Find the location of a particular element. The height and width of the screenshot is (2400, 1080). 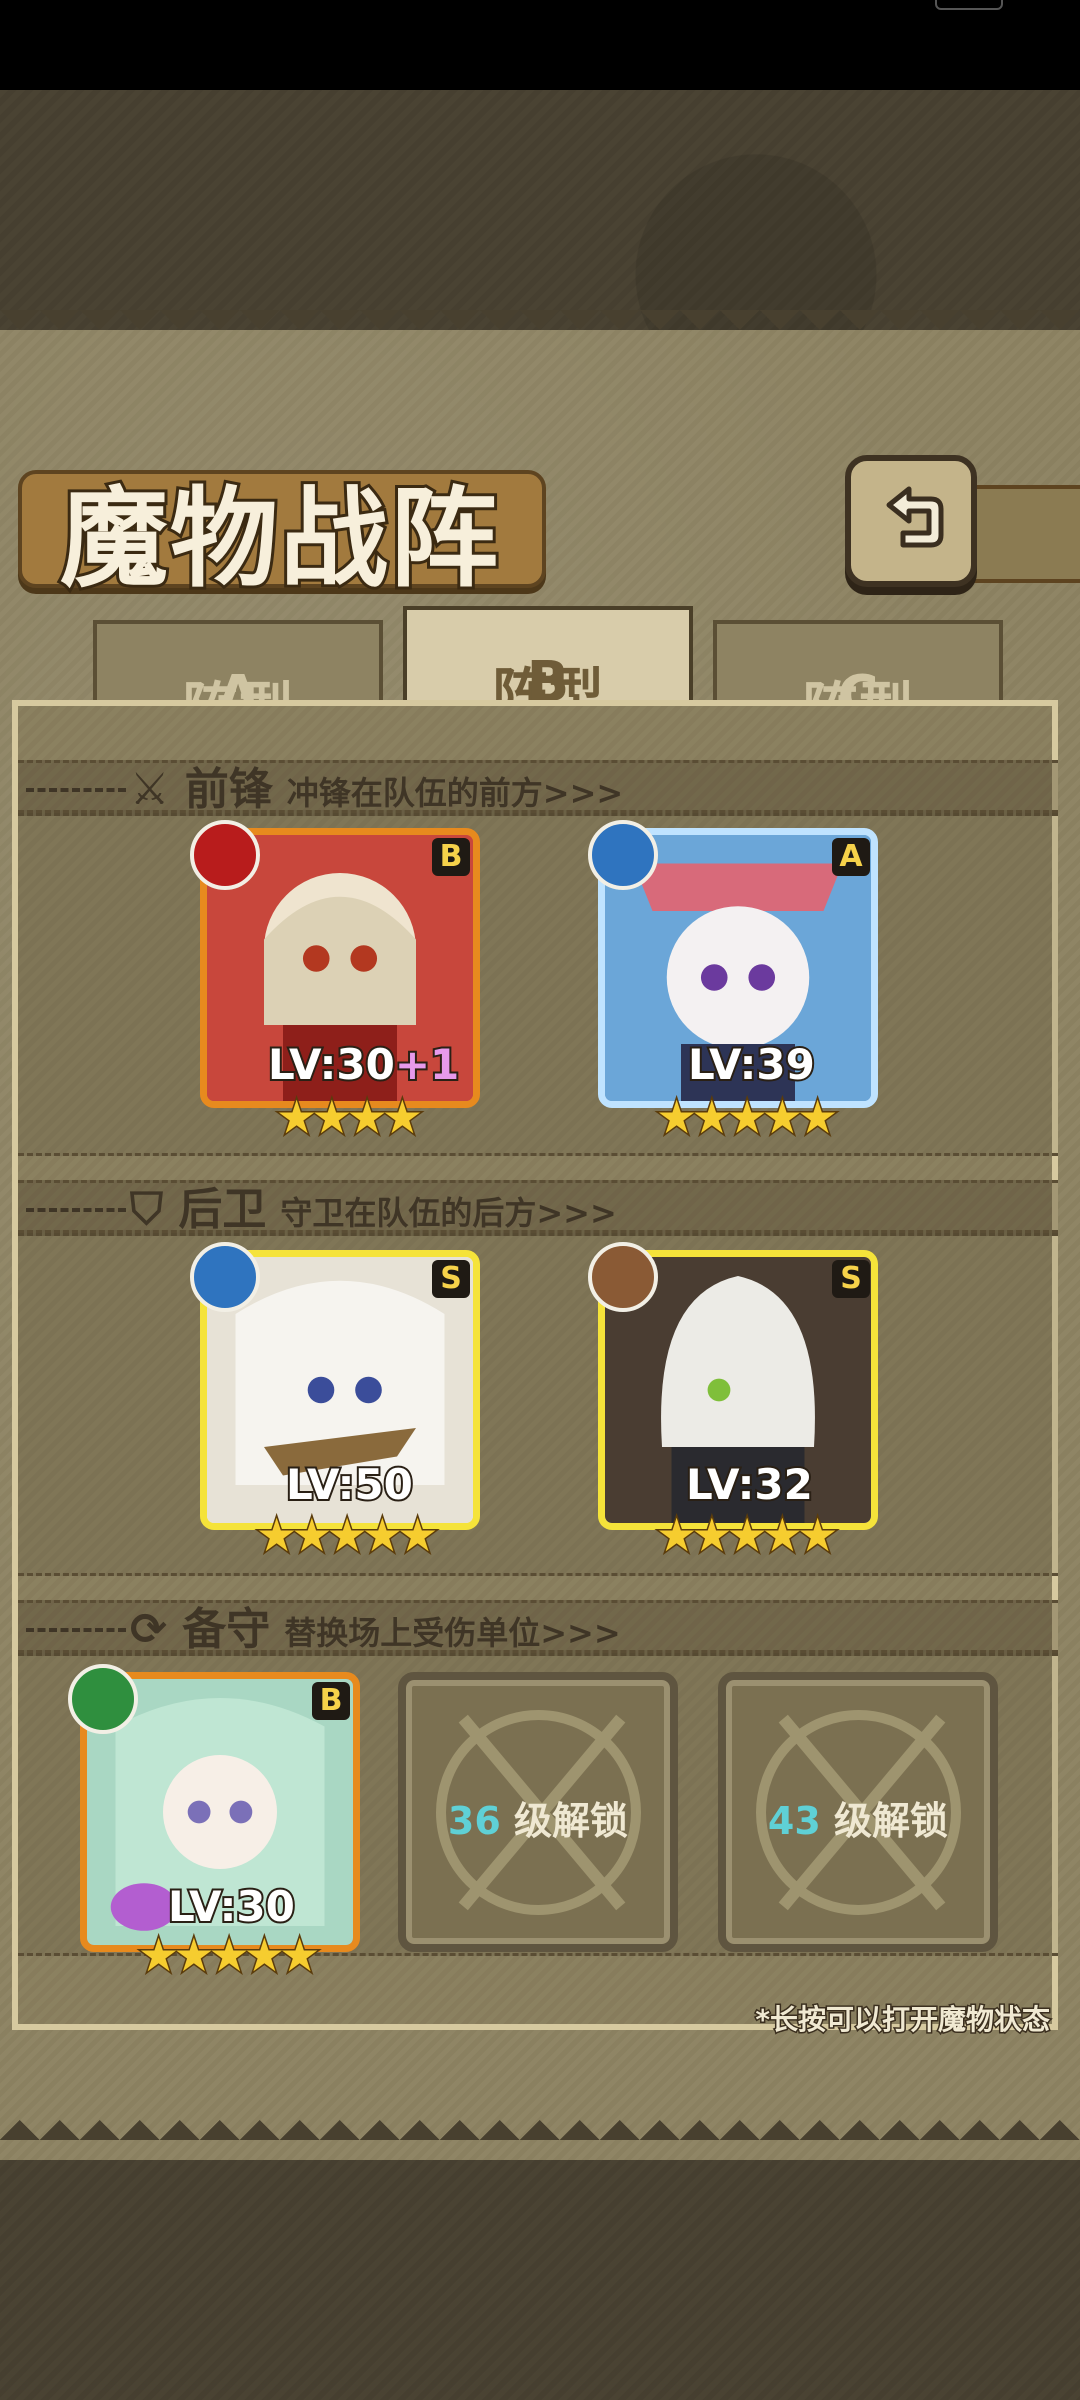

leaf-element-icon is located at coordinates (103, 1699).